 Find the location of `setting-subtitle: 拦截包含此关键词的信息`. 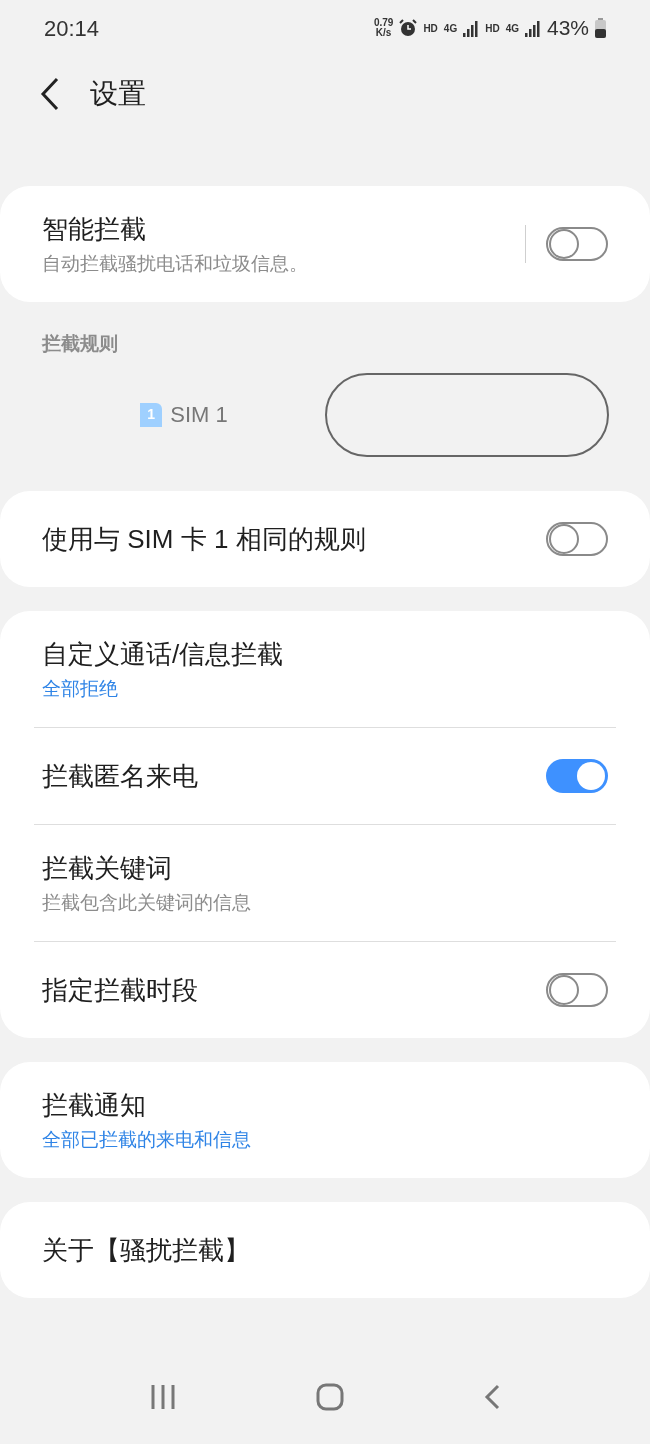

setting-subtitle: 拦截包含此关键词的信息 is located at coordinates (147, 902).